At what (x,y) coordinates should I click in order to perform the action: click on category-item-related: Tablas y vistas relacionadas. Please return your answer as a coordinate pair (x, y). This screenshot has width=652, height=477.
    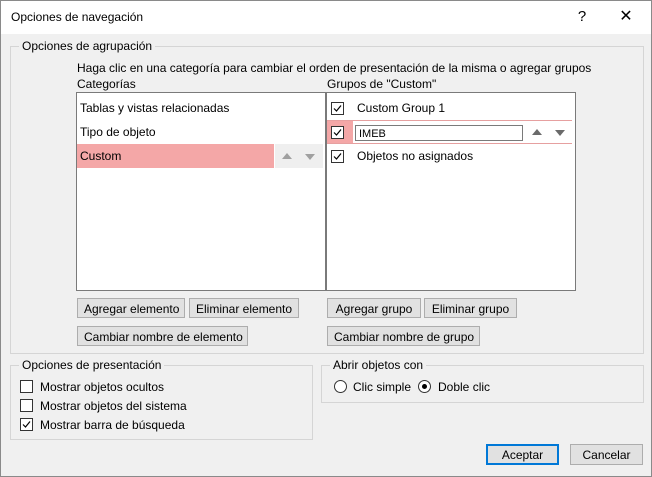
    Looking at the image, I should click on (201, 108).